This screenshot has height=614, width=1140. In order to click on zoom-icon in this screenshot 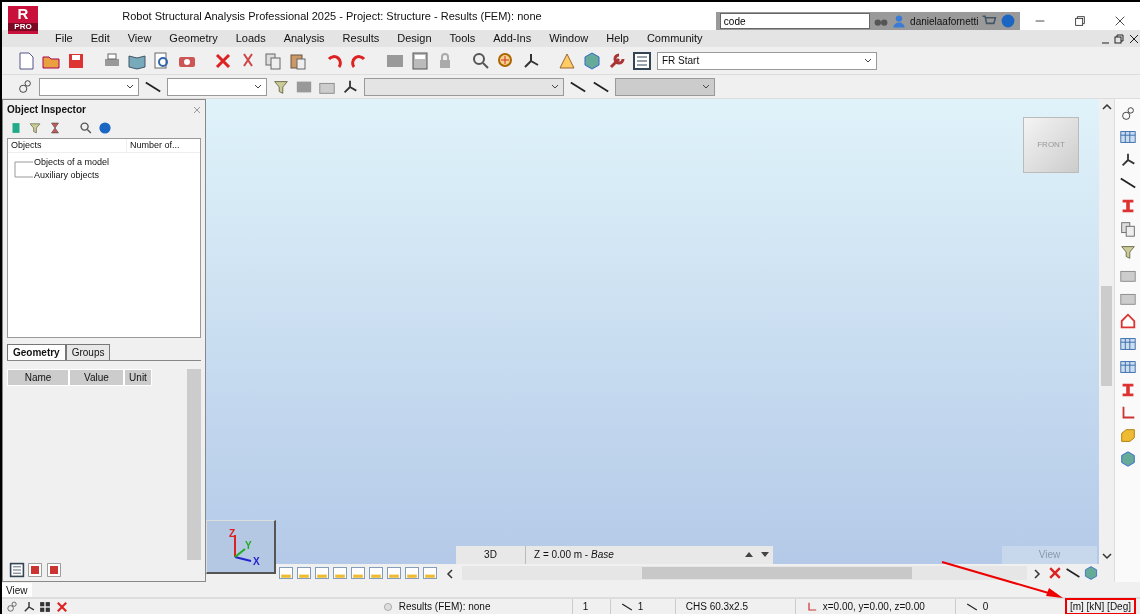, I will do `click(481, 60)`.